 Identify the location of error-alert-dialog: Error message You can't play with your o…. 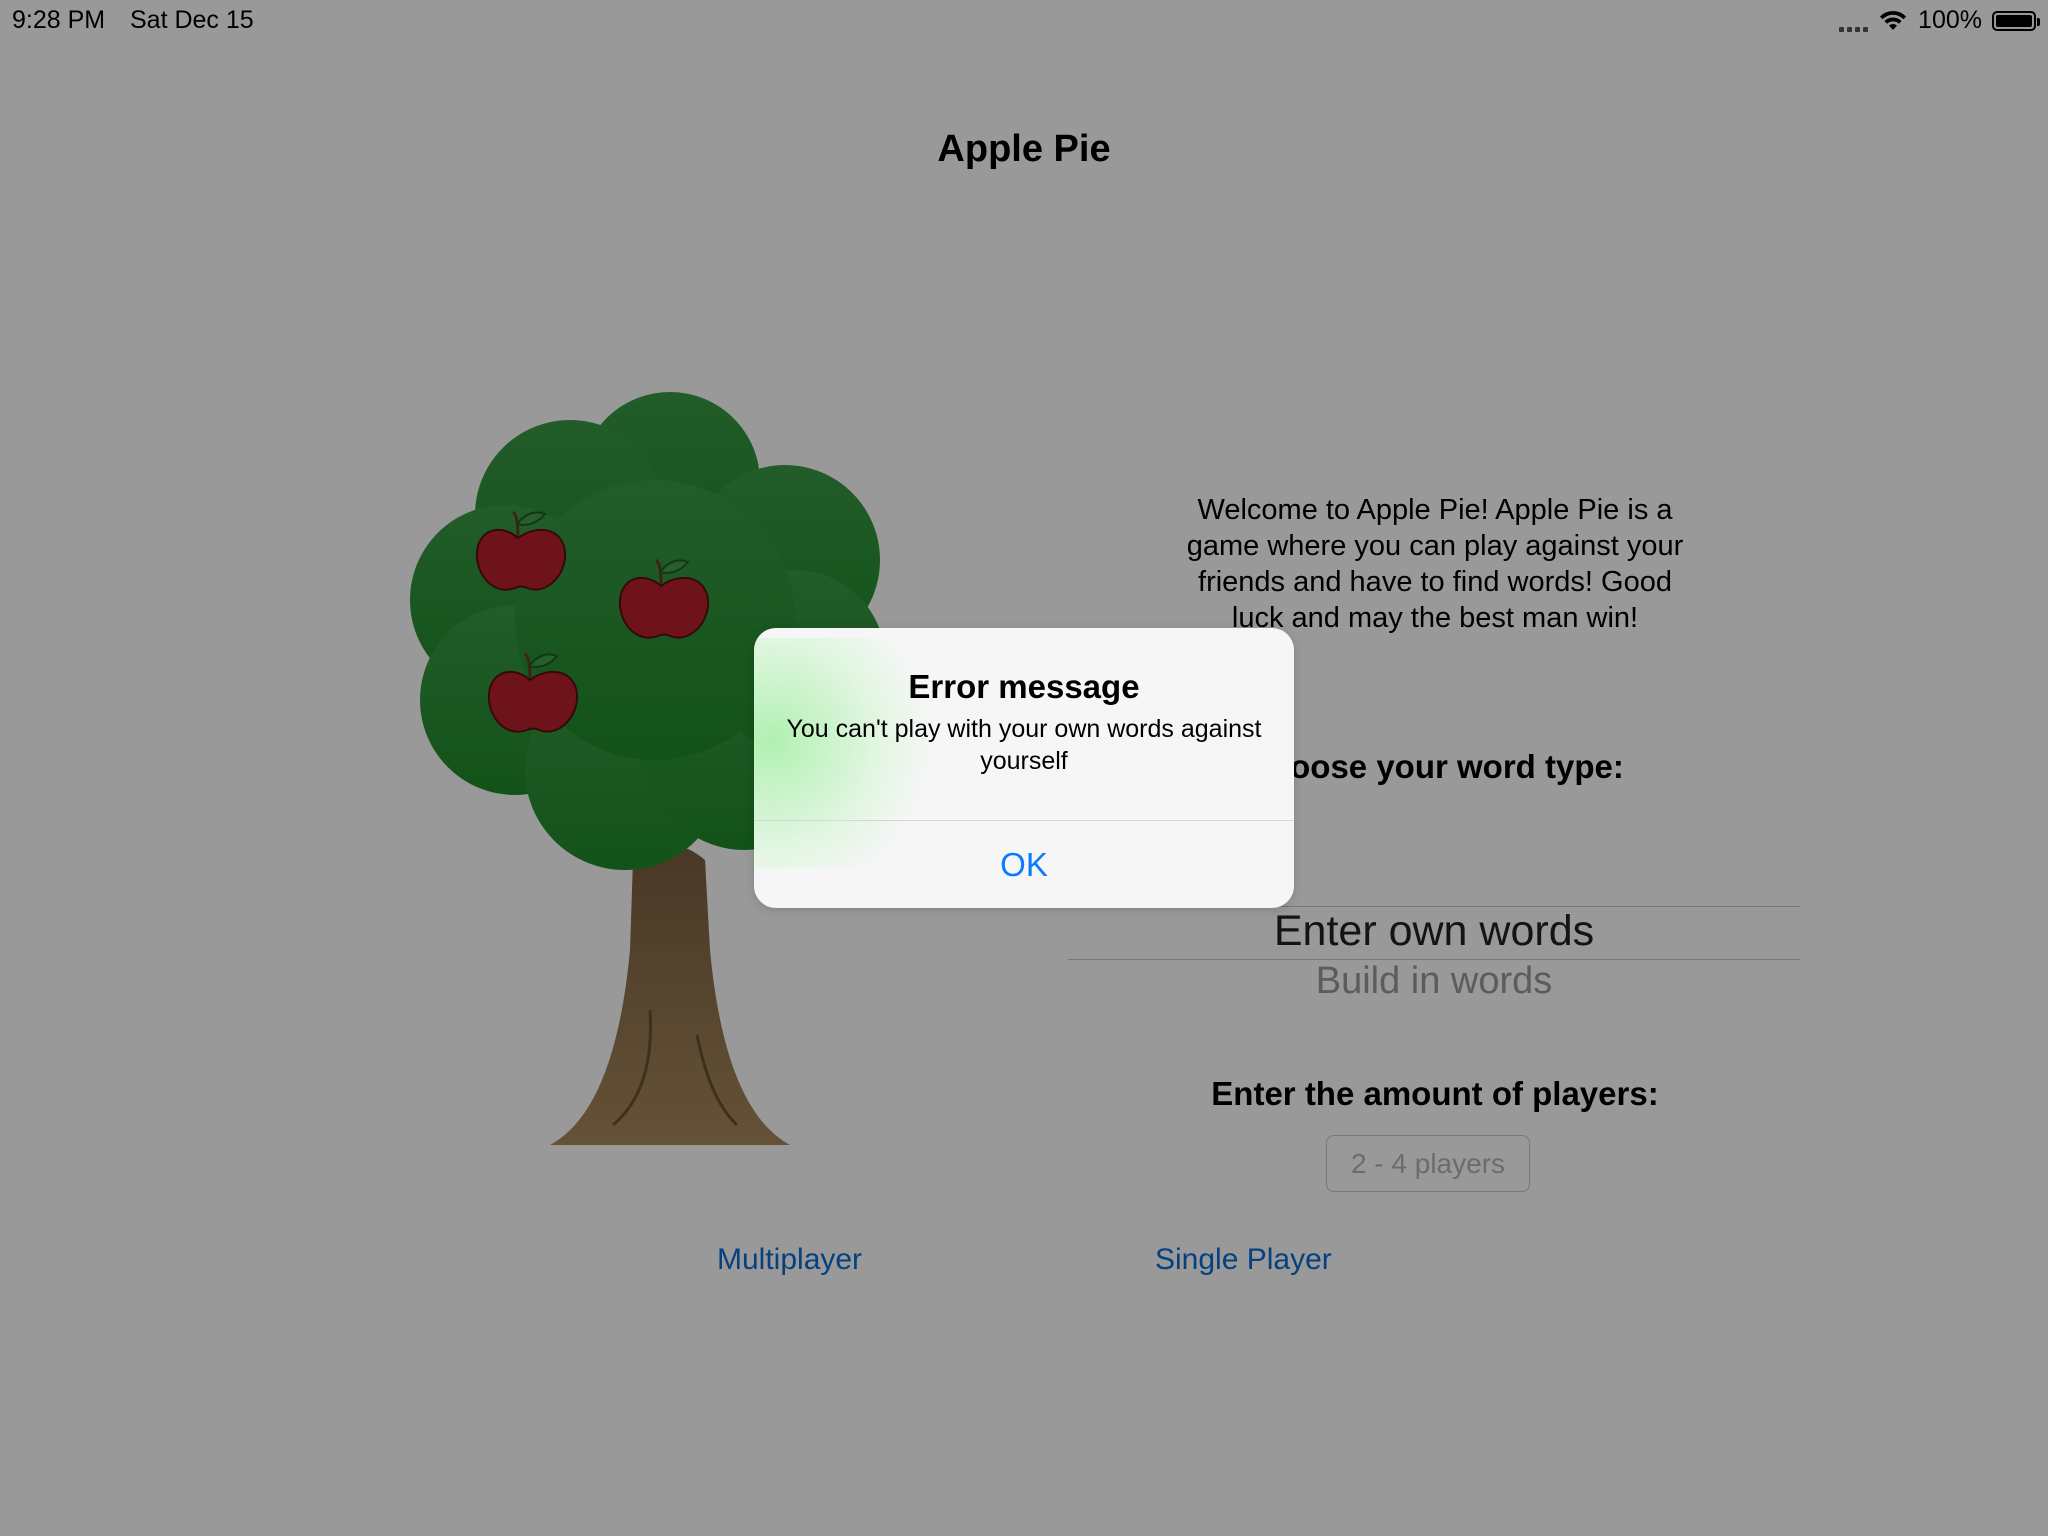
(1024, 768).